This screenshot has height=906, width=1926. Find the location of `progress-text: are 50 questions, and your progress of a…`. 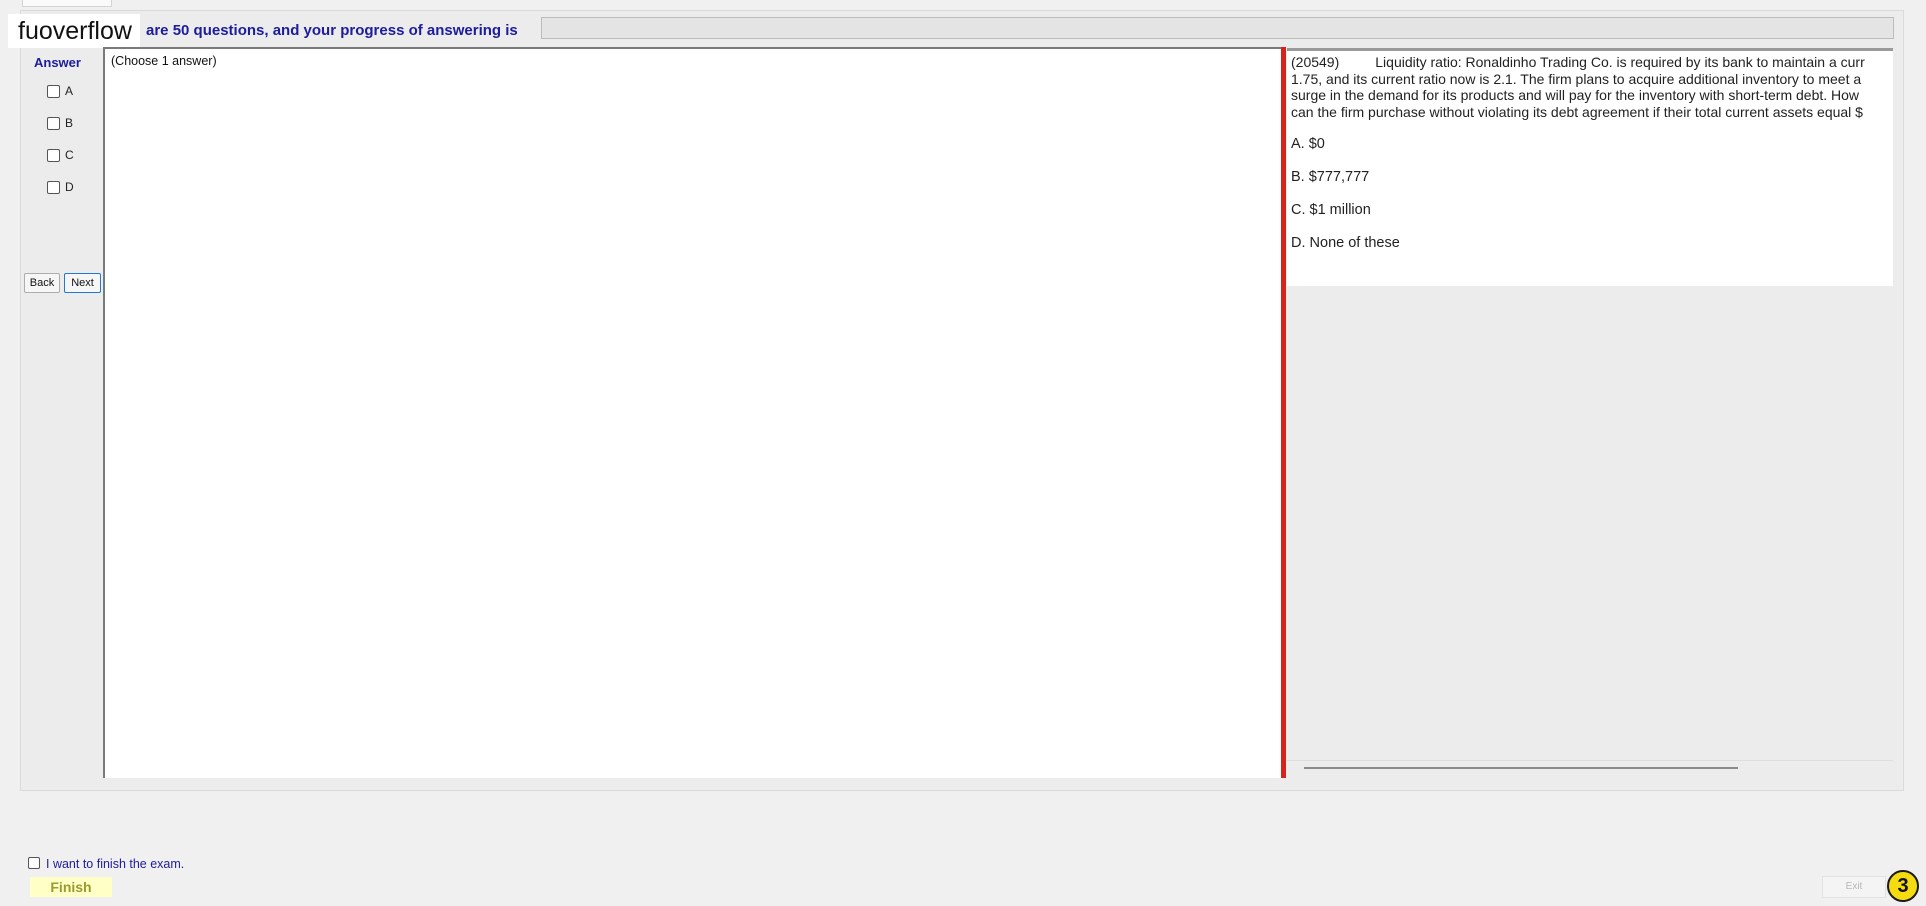

progress-text: are 50 questions, and your progress of a… is located at coordinates (332, 30).